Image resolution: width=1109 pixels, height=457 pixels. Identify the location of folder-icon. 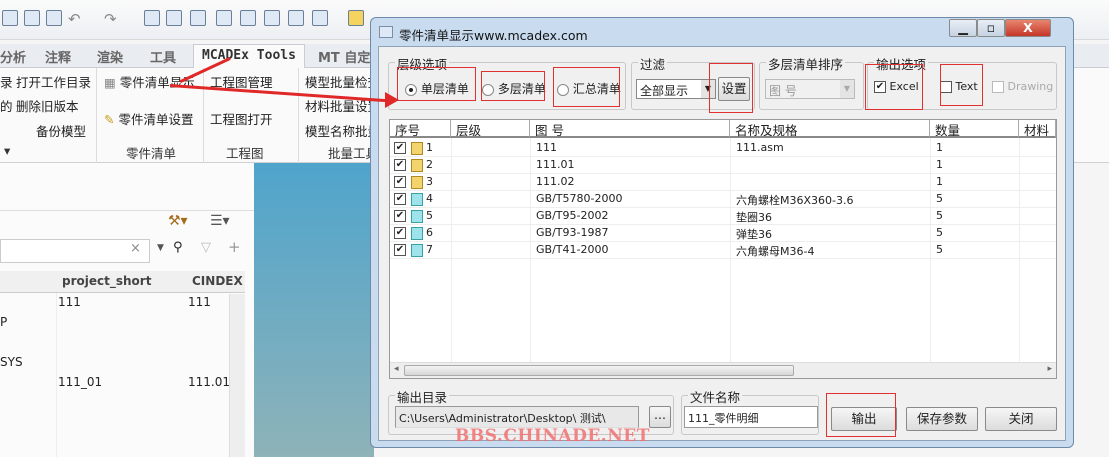
(356, 18).